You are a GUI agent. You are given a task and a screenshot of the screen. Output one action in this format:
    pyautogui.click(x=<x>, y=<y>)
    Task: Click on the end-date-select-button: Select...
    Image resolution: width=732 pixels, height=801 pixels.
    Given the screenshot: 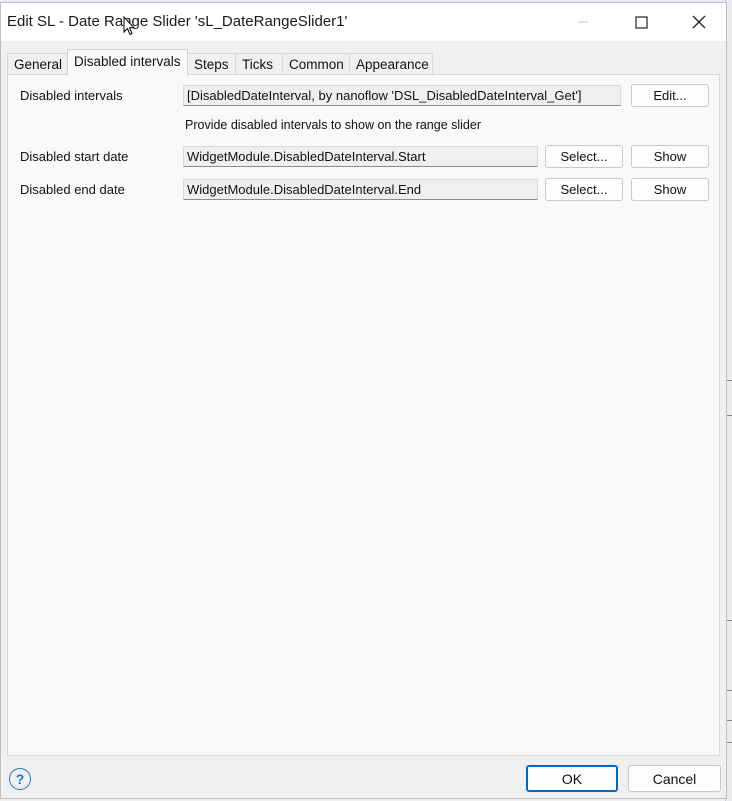 What is the action you would take?
    pyautogui.click(x=584, y=189)
    